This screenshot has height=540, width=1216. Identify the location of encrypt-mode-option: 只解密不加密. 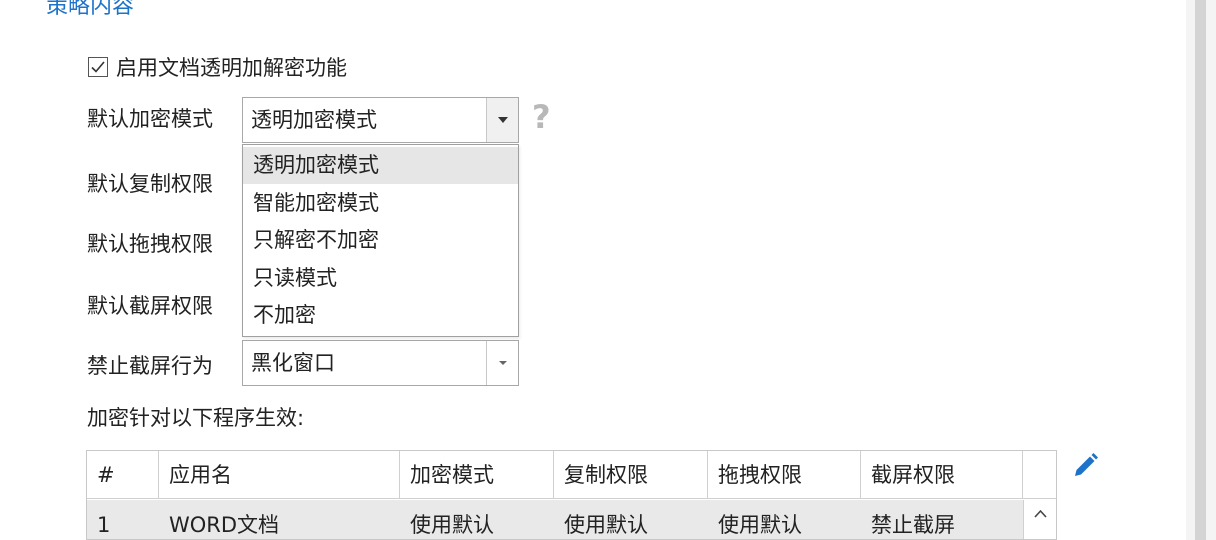
(380, 240).